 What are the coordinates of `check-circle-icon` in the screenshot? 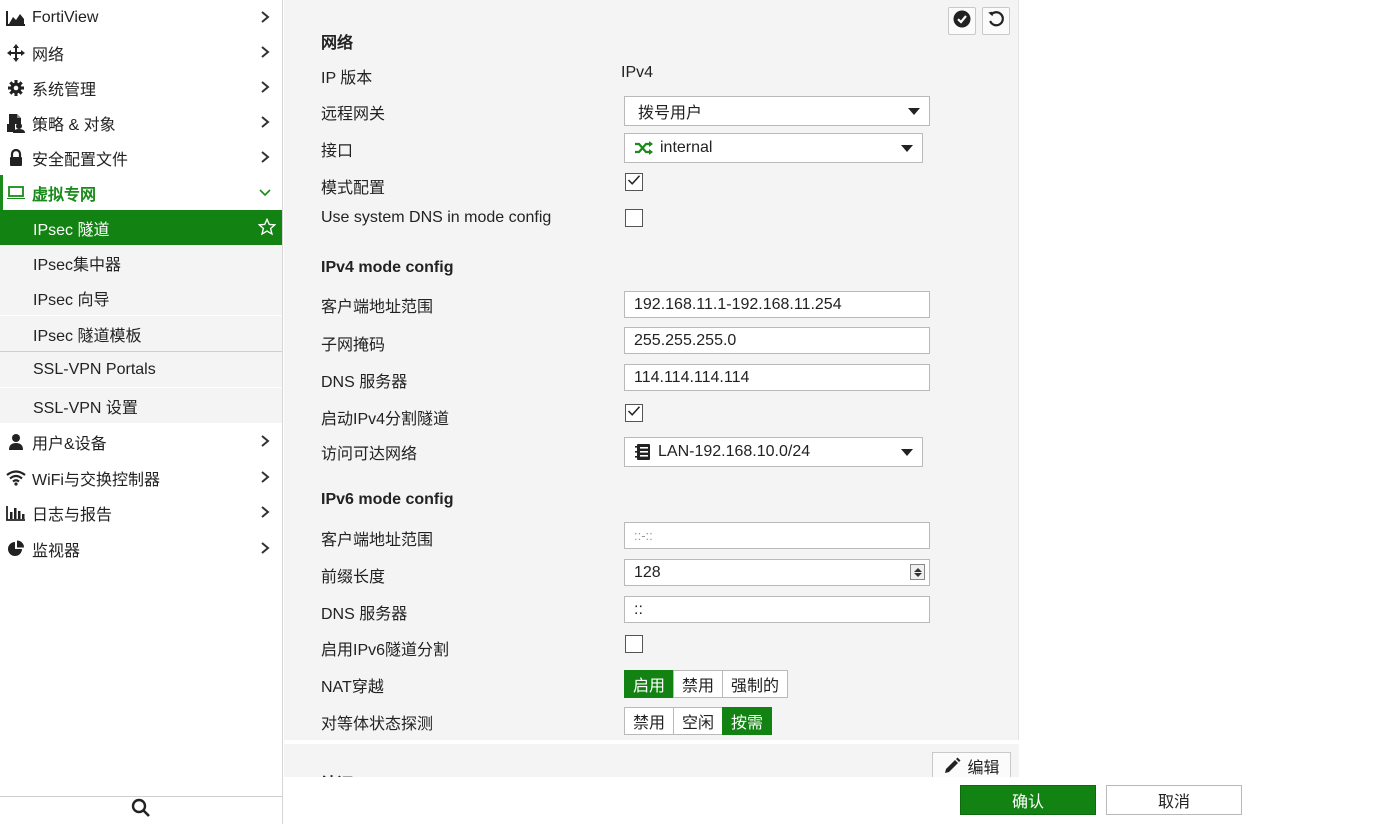 It's located at (962, 21).